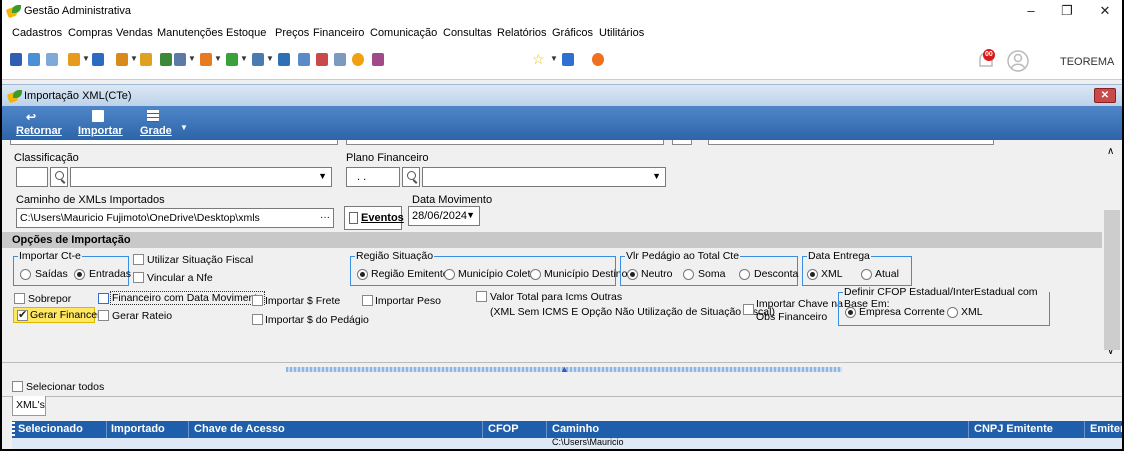 This screenshot has width=1124, height=451. Describe the element at coordinates (52, 59) in the screenshot. I see `card-icon` at that location.